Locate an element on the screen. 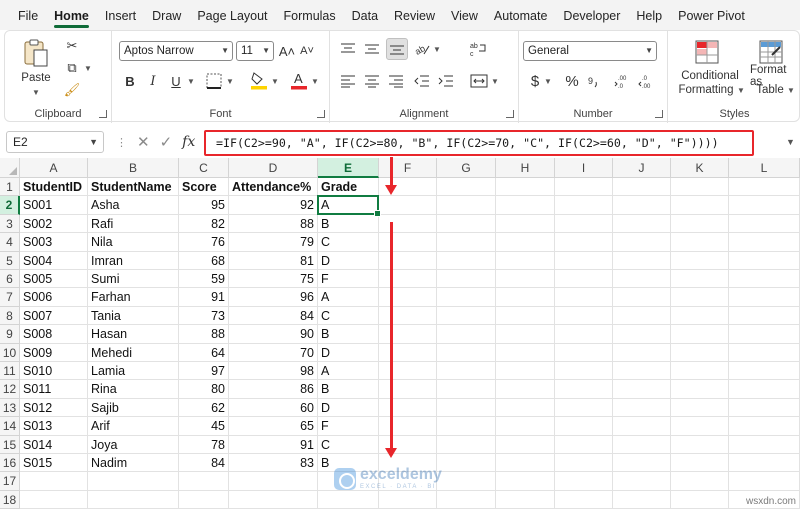  cell-a17 is located at coordinates (54, 481).